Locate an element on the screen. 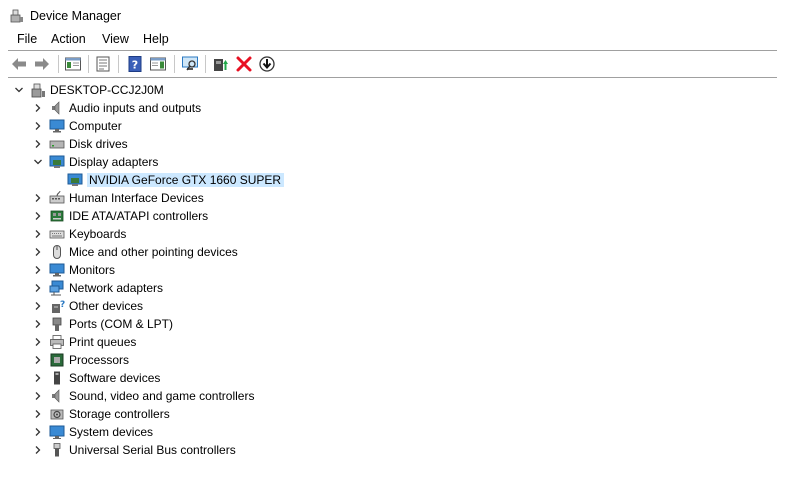  properties-icon is located at coordinates (103, 64).